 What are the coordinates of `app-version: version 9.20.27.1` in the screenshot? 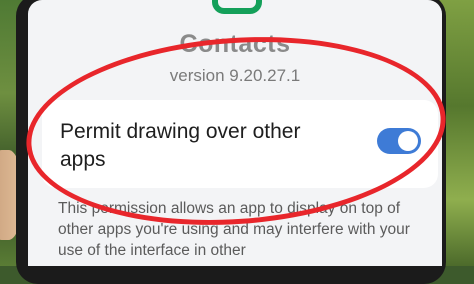 It's located at (235, 75).